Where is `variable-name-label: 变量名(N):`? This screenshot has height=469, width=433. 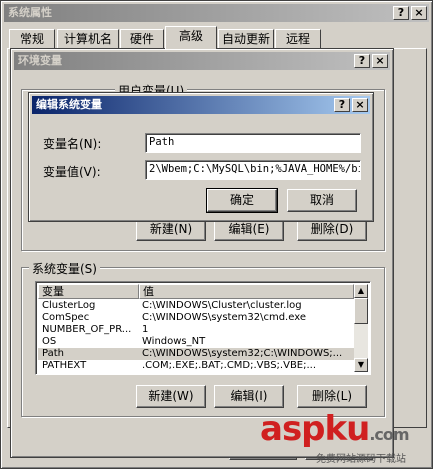
variable-name-label: 变量名(N): is located at coordinates (72, 144).